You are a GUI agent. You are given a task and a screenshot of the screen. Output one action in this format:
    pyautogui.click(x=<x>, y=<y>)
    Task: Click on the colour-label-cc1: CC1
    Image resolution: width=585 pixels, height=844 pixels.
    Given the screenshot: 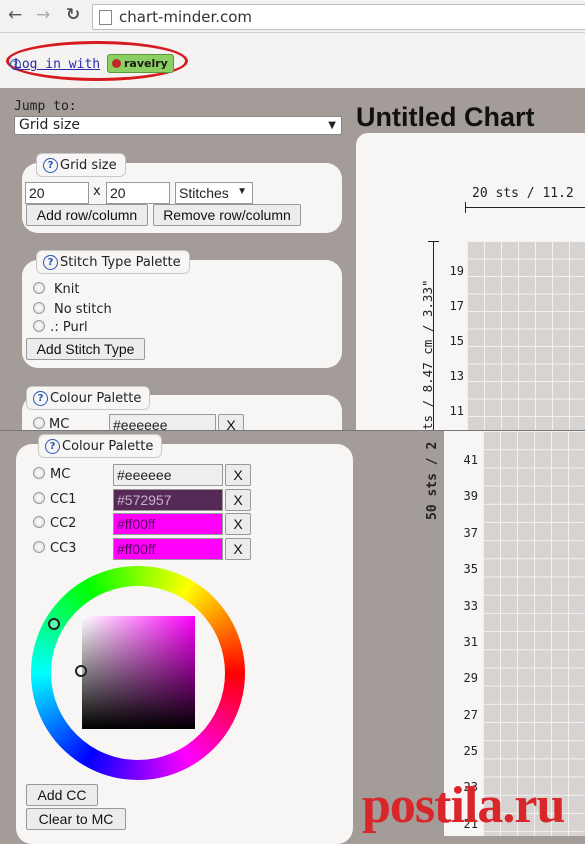 What is the action you would take?
    pyautogui.click(x=63, y=499)
    